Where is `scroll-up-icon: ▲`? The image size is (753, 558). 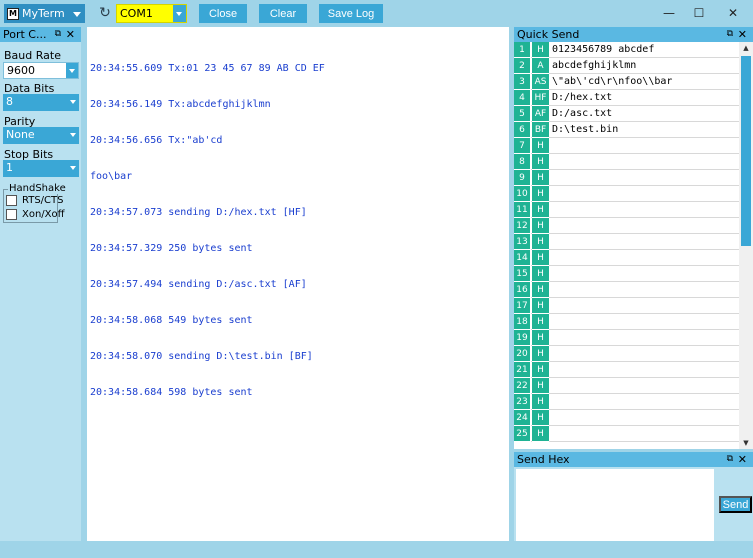 scroll-up-icon: ▲ is located at coordinates (746, 48).